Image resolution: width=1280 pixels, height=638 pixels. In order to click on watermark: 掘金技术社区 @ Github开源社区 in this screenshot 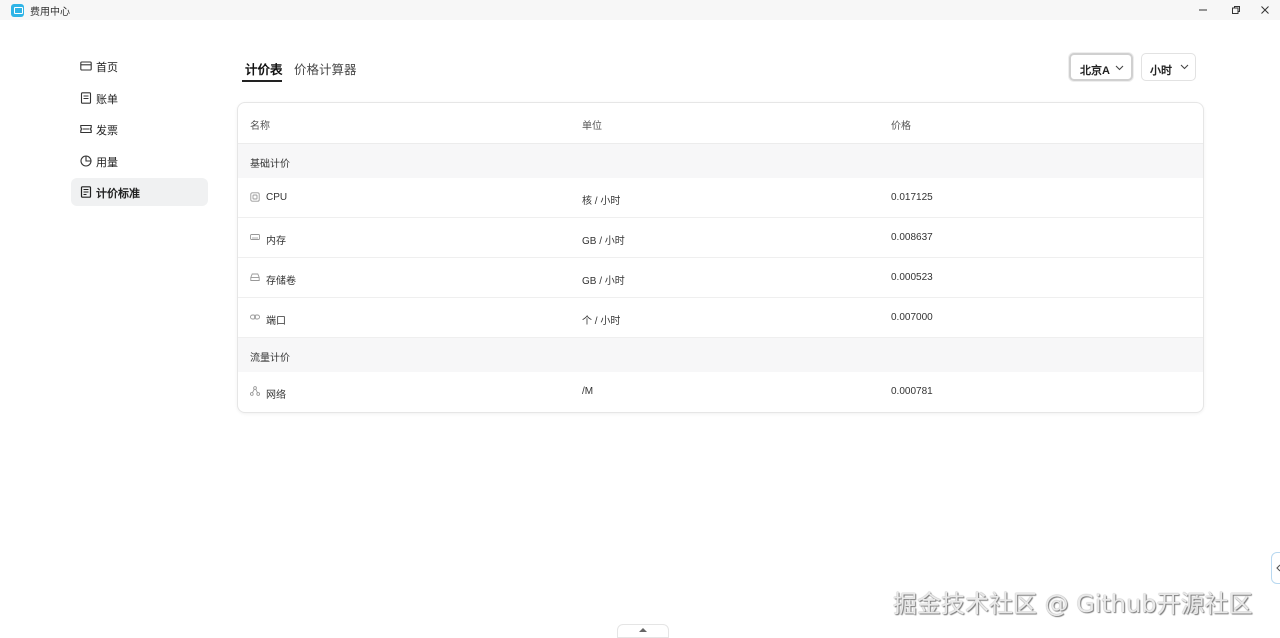, I will do `click(1073, 604)`.